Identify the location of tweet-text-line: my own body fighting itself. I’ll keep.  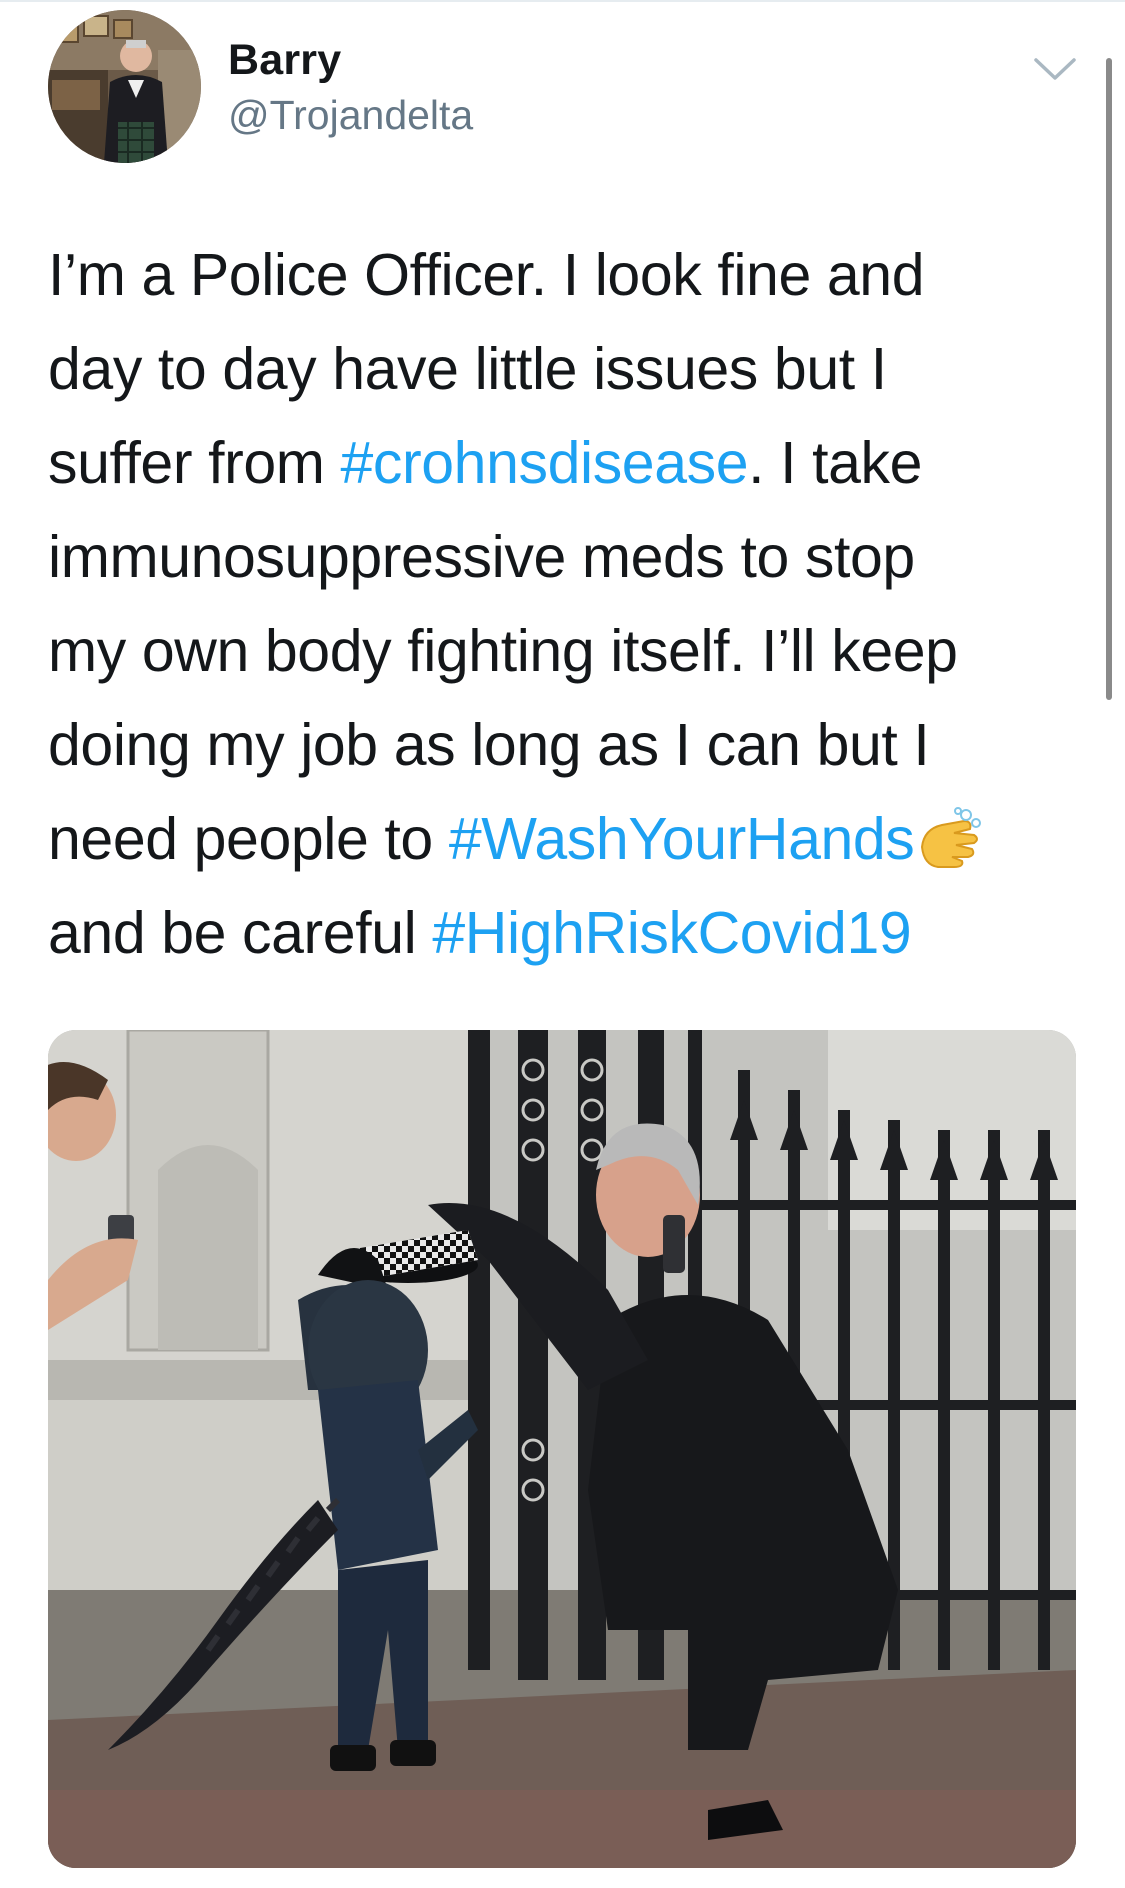
(558, 651).